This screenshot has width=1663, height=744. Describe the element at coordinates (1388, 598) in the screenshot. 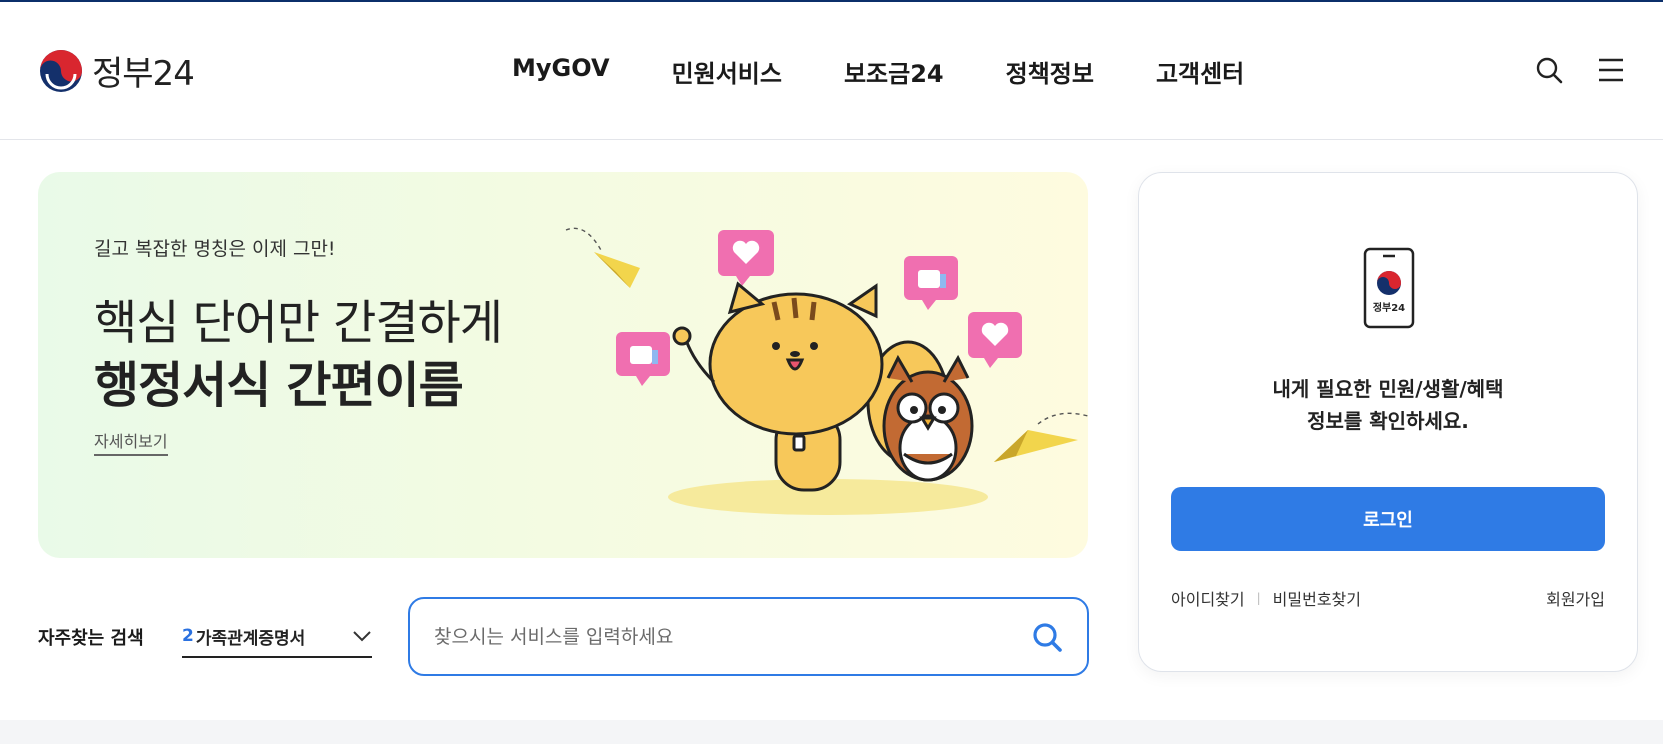

I see `account-links: 아이디찾기 | 비밀번호찾기 회원가입` at that location.